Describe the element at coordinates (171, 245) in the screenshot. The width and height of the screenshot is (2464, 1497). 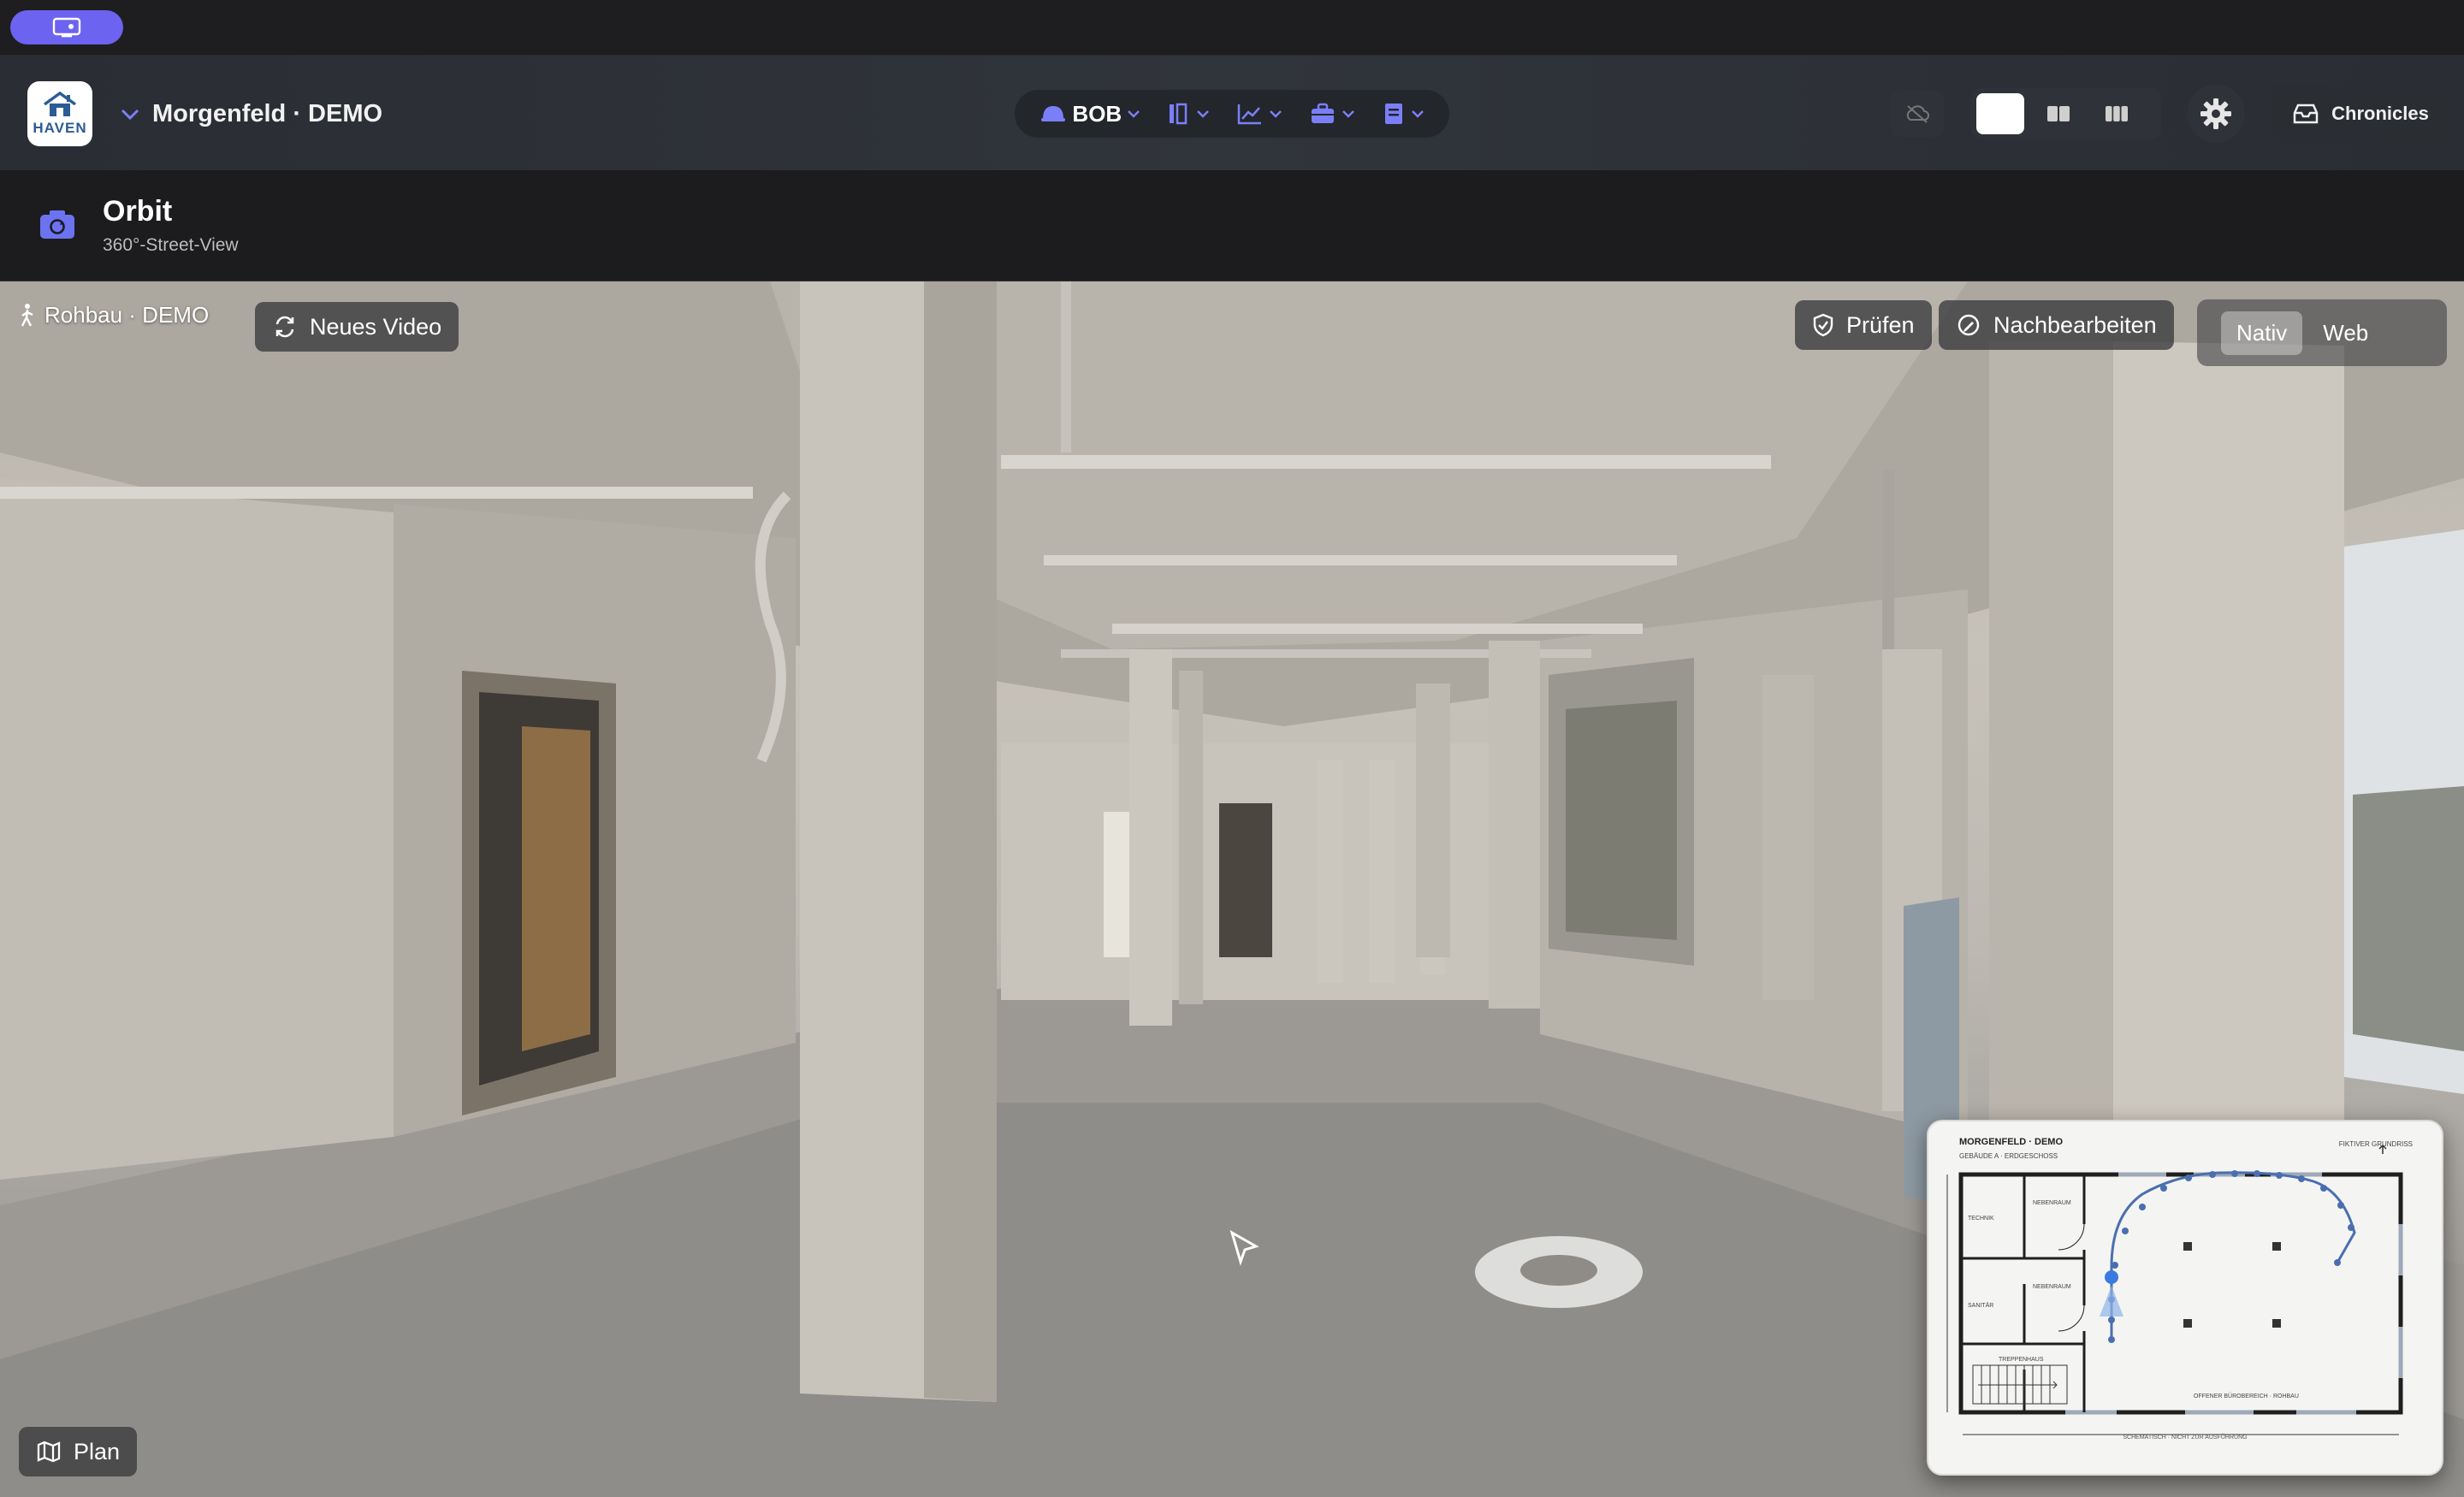
I see `section-subtitle: 360°-Street-View` at that location.